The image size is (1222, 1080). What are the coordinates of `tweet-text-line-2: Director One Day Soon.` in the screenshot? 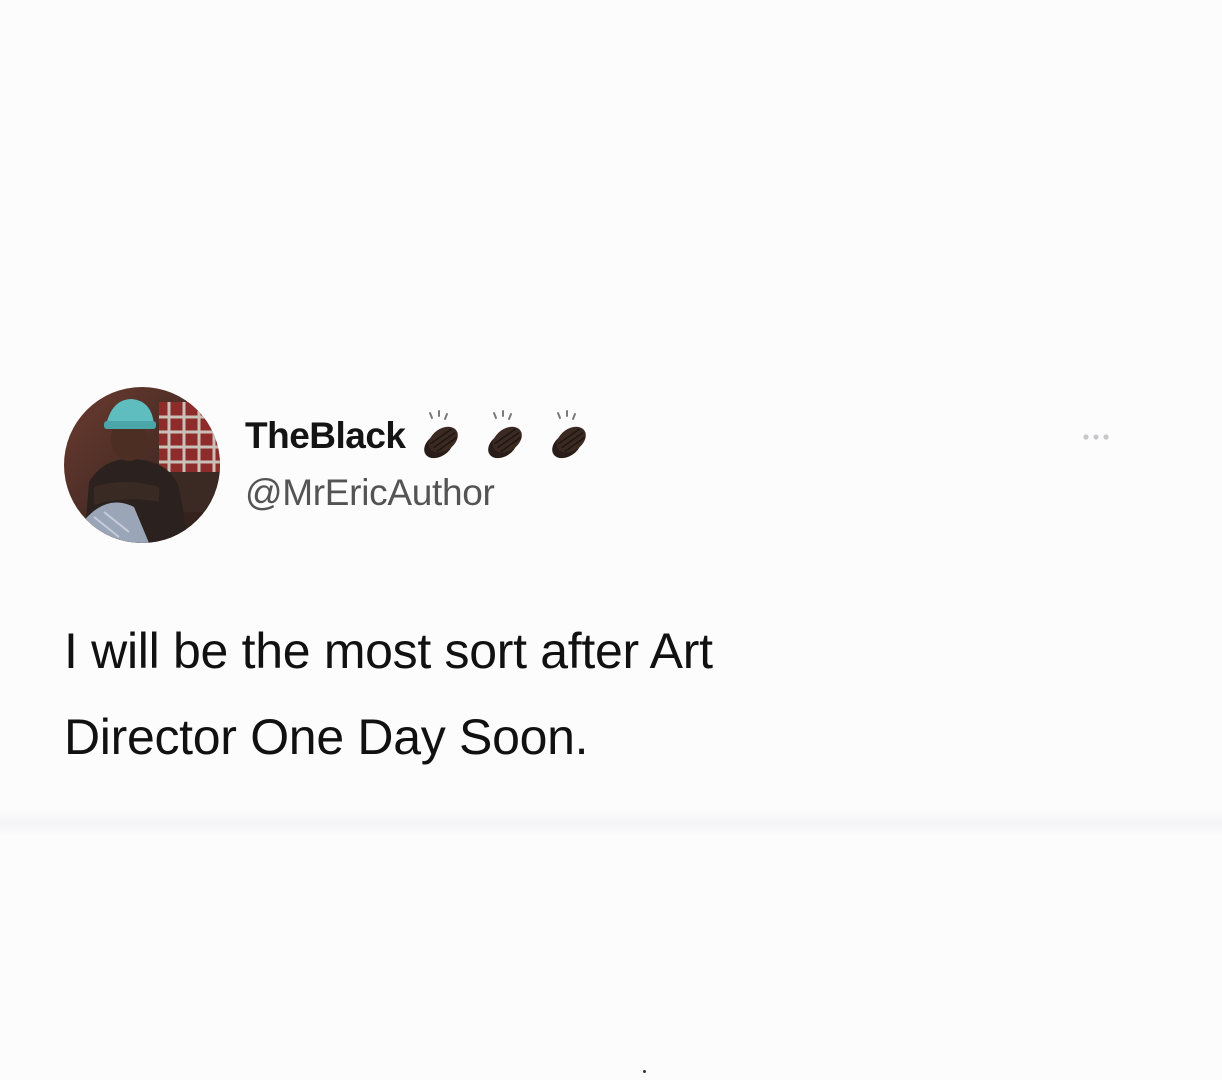 It's located at (326, 737).